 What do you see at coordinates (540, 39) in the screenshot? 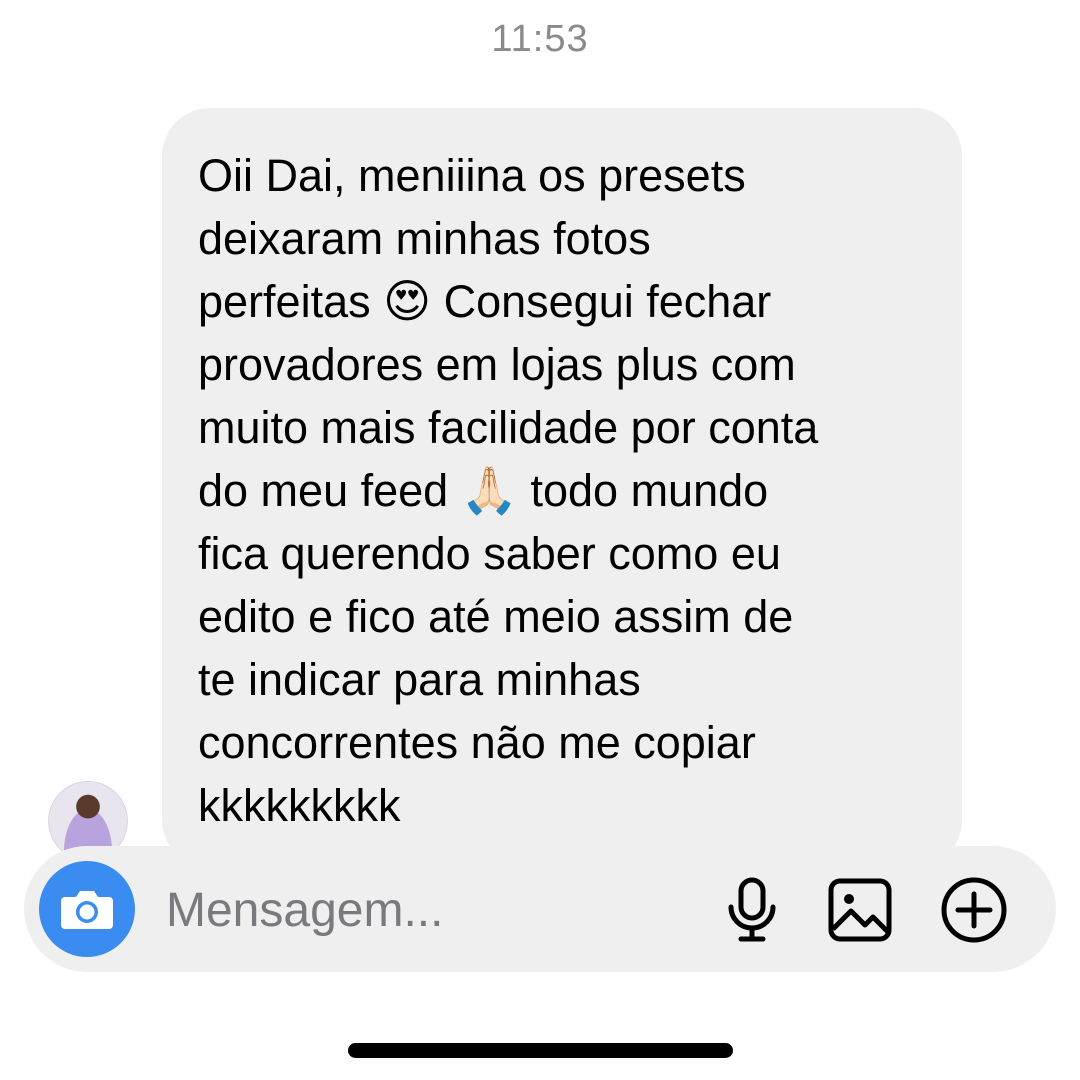
I see `message-timestamp: 11:53` at bounding box center [540, 39].